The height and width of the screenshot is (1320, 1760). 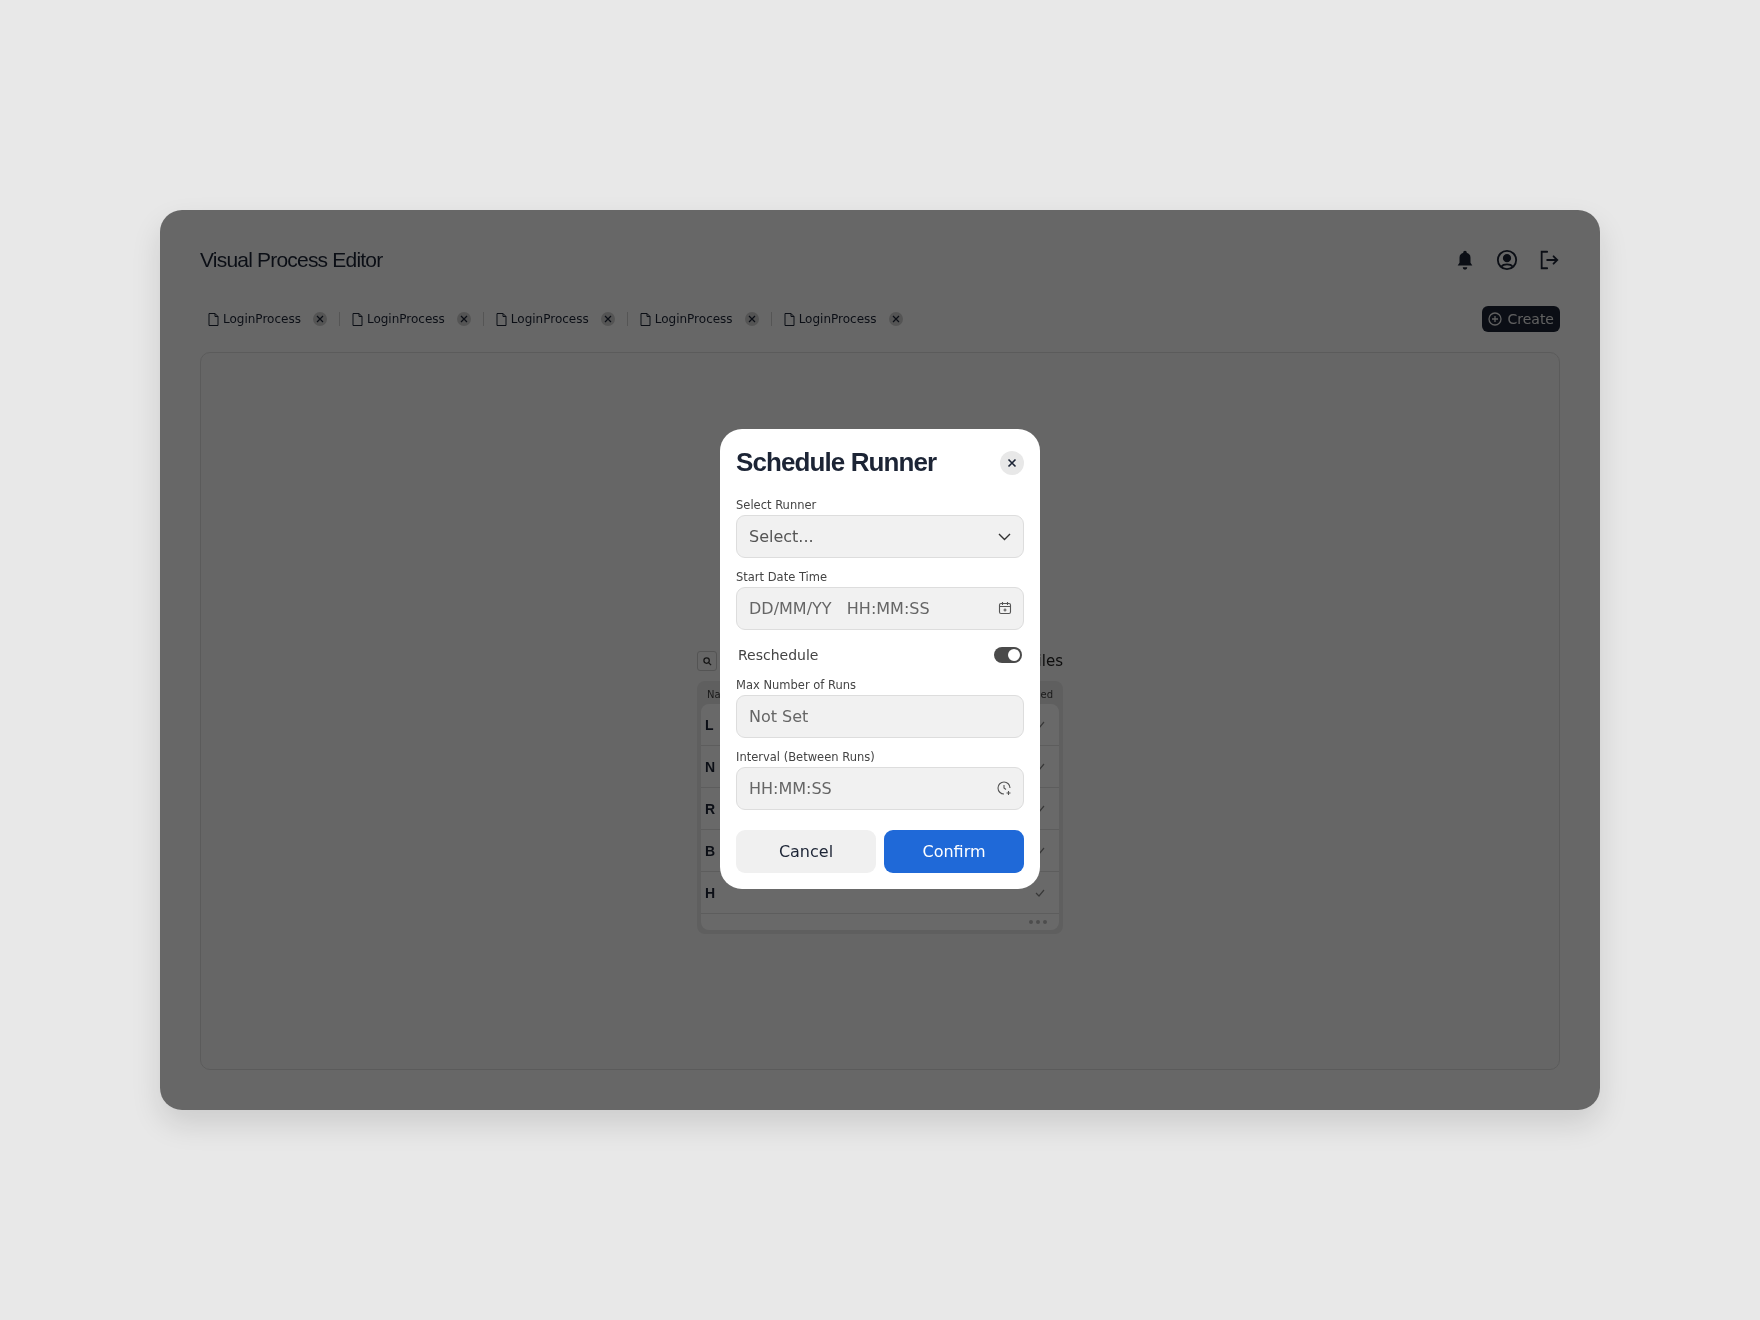 I want to click on column-header: ed, so click(x=1046, y=694).